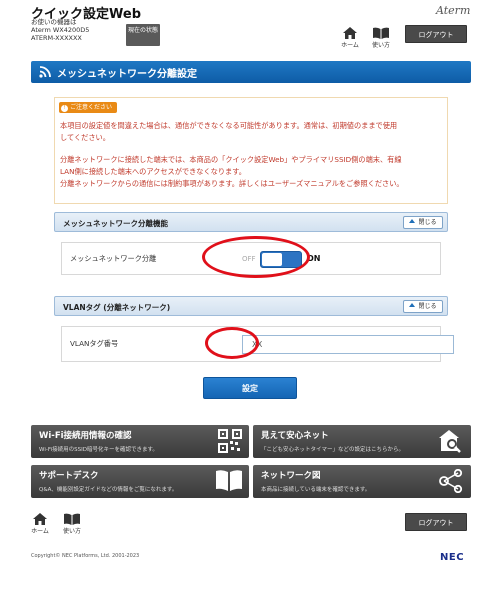  Describe the element at coordinates (451, 481) in the screenshot. I see `network-icon` at that location.